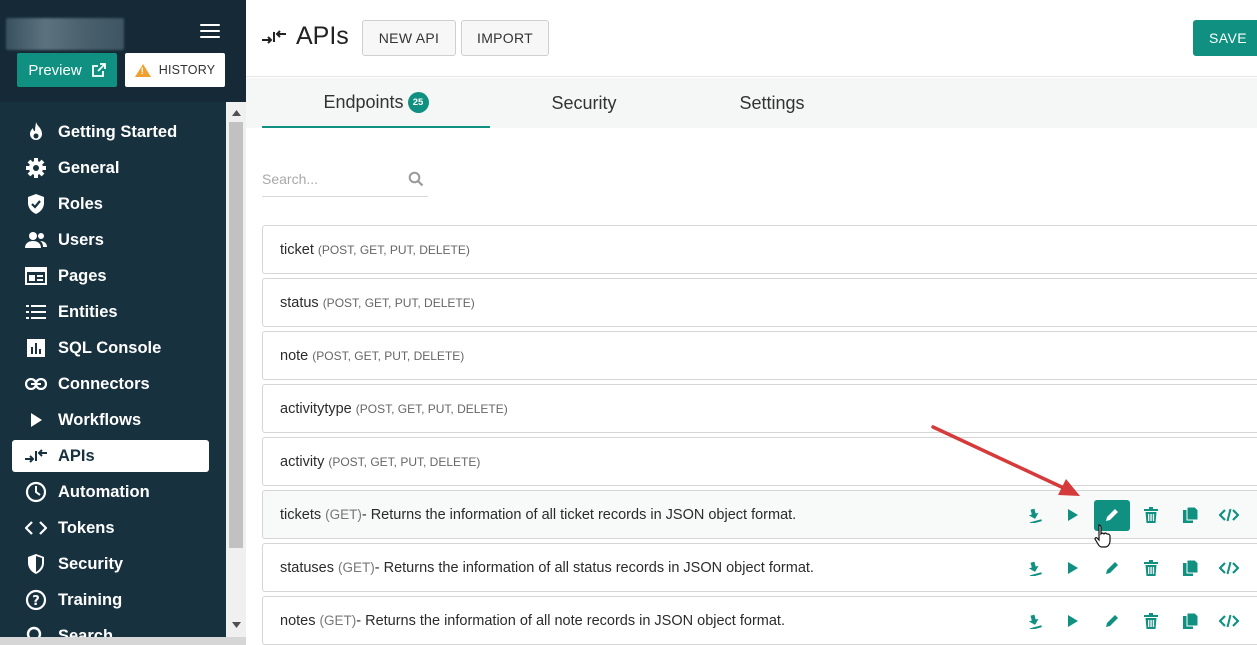 The width and height of the screenshot is (1257, 645). Describe the element at coordinates (104, 491) in the screenshot. I see `sidebar-item-label: Automation` at that location.